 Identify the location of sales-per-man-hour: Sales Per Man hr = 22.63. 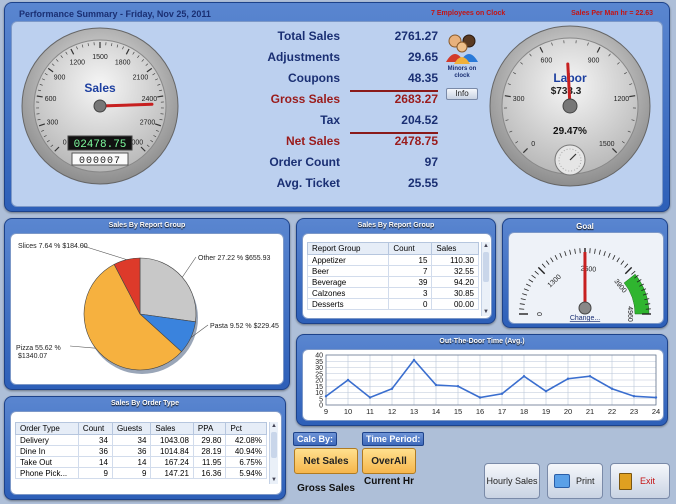
(612, 13).